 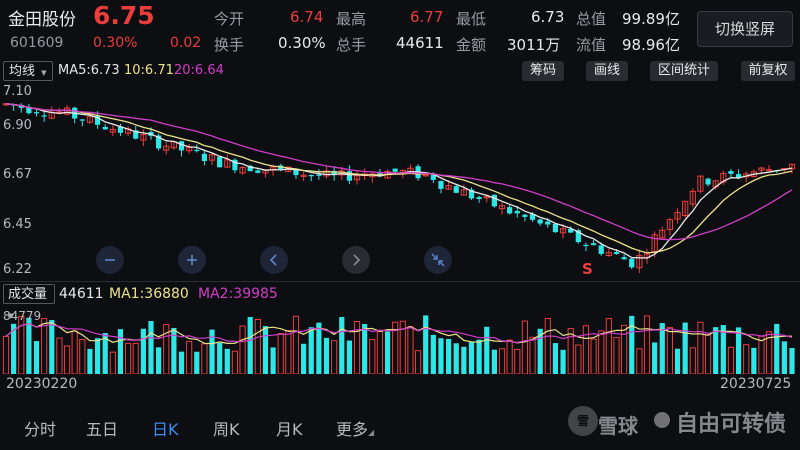 What do you see at coordinates (226, 428) in the screenshot?
I see `tab-weekly-k: 周K` at bounding box center [226, 428].